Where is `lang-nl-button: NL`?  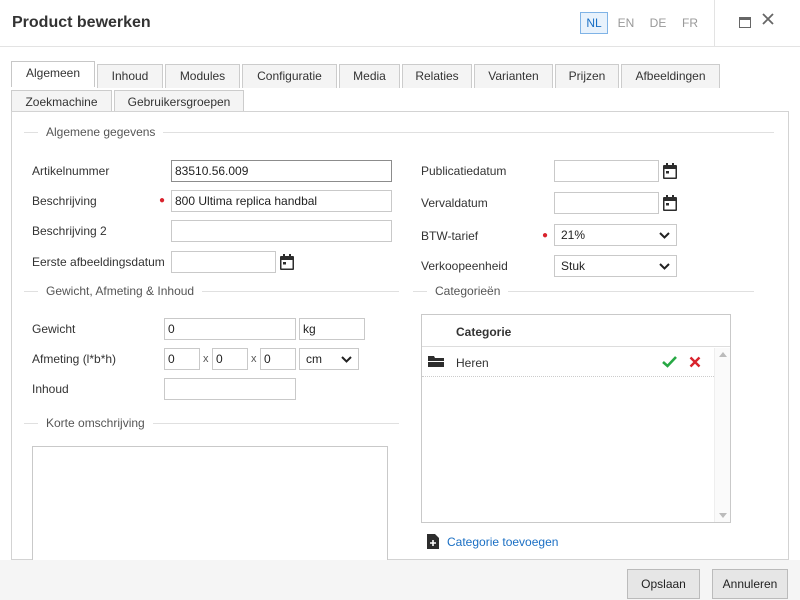 lang-nl-button: NL is located at coordinates (594, 23).